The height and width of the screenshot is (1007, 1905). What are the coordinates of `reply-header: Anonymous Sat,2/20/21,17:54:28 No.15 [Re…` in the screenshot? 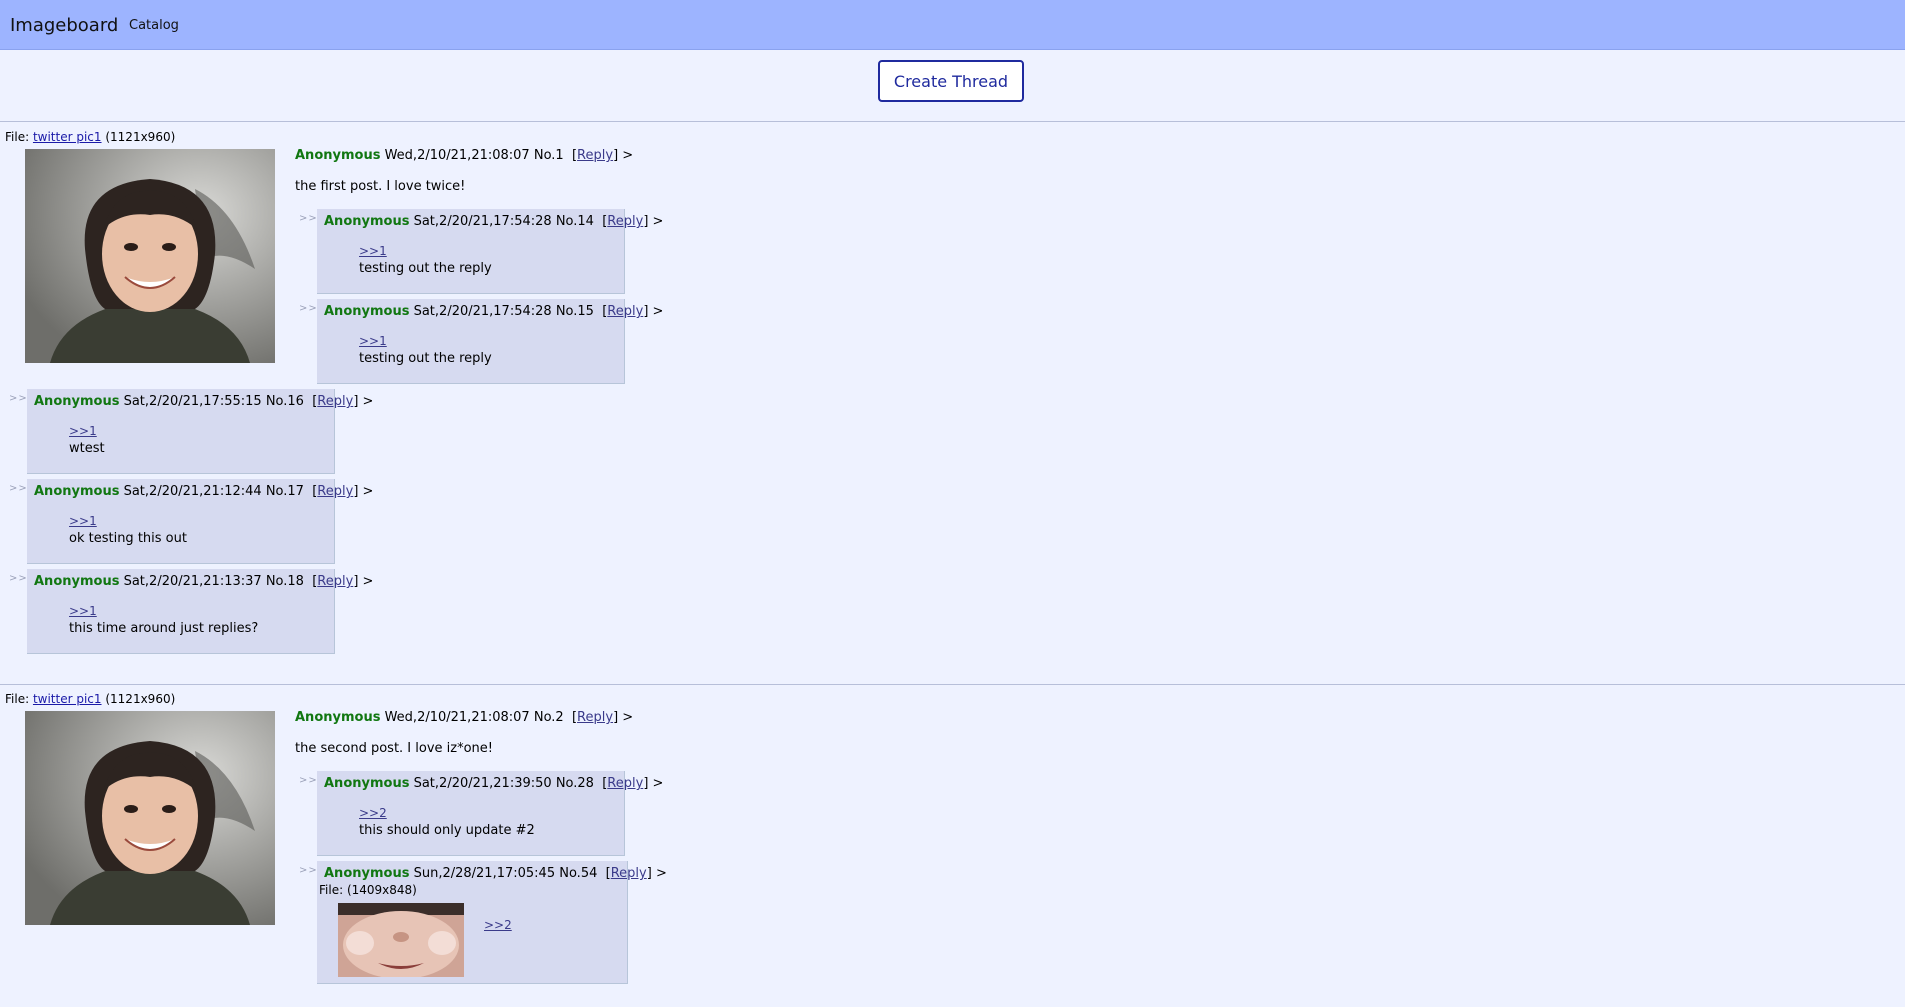 It's located at (494, 311).